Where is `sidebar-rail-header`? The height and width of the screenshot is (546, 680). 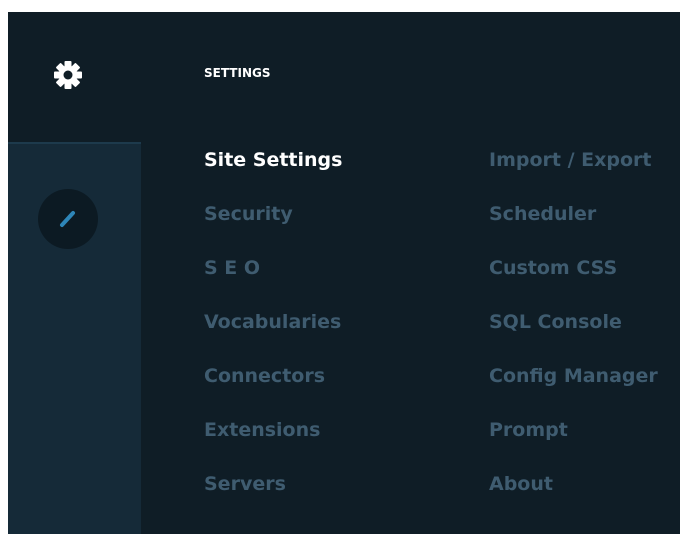 sidebar-rail-header is located at coordinates (74, 78).